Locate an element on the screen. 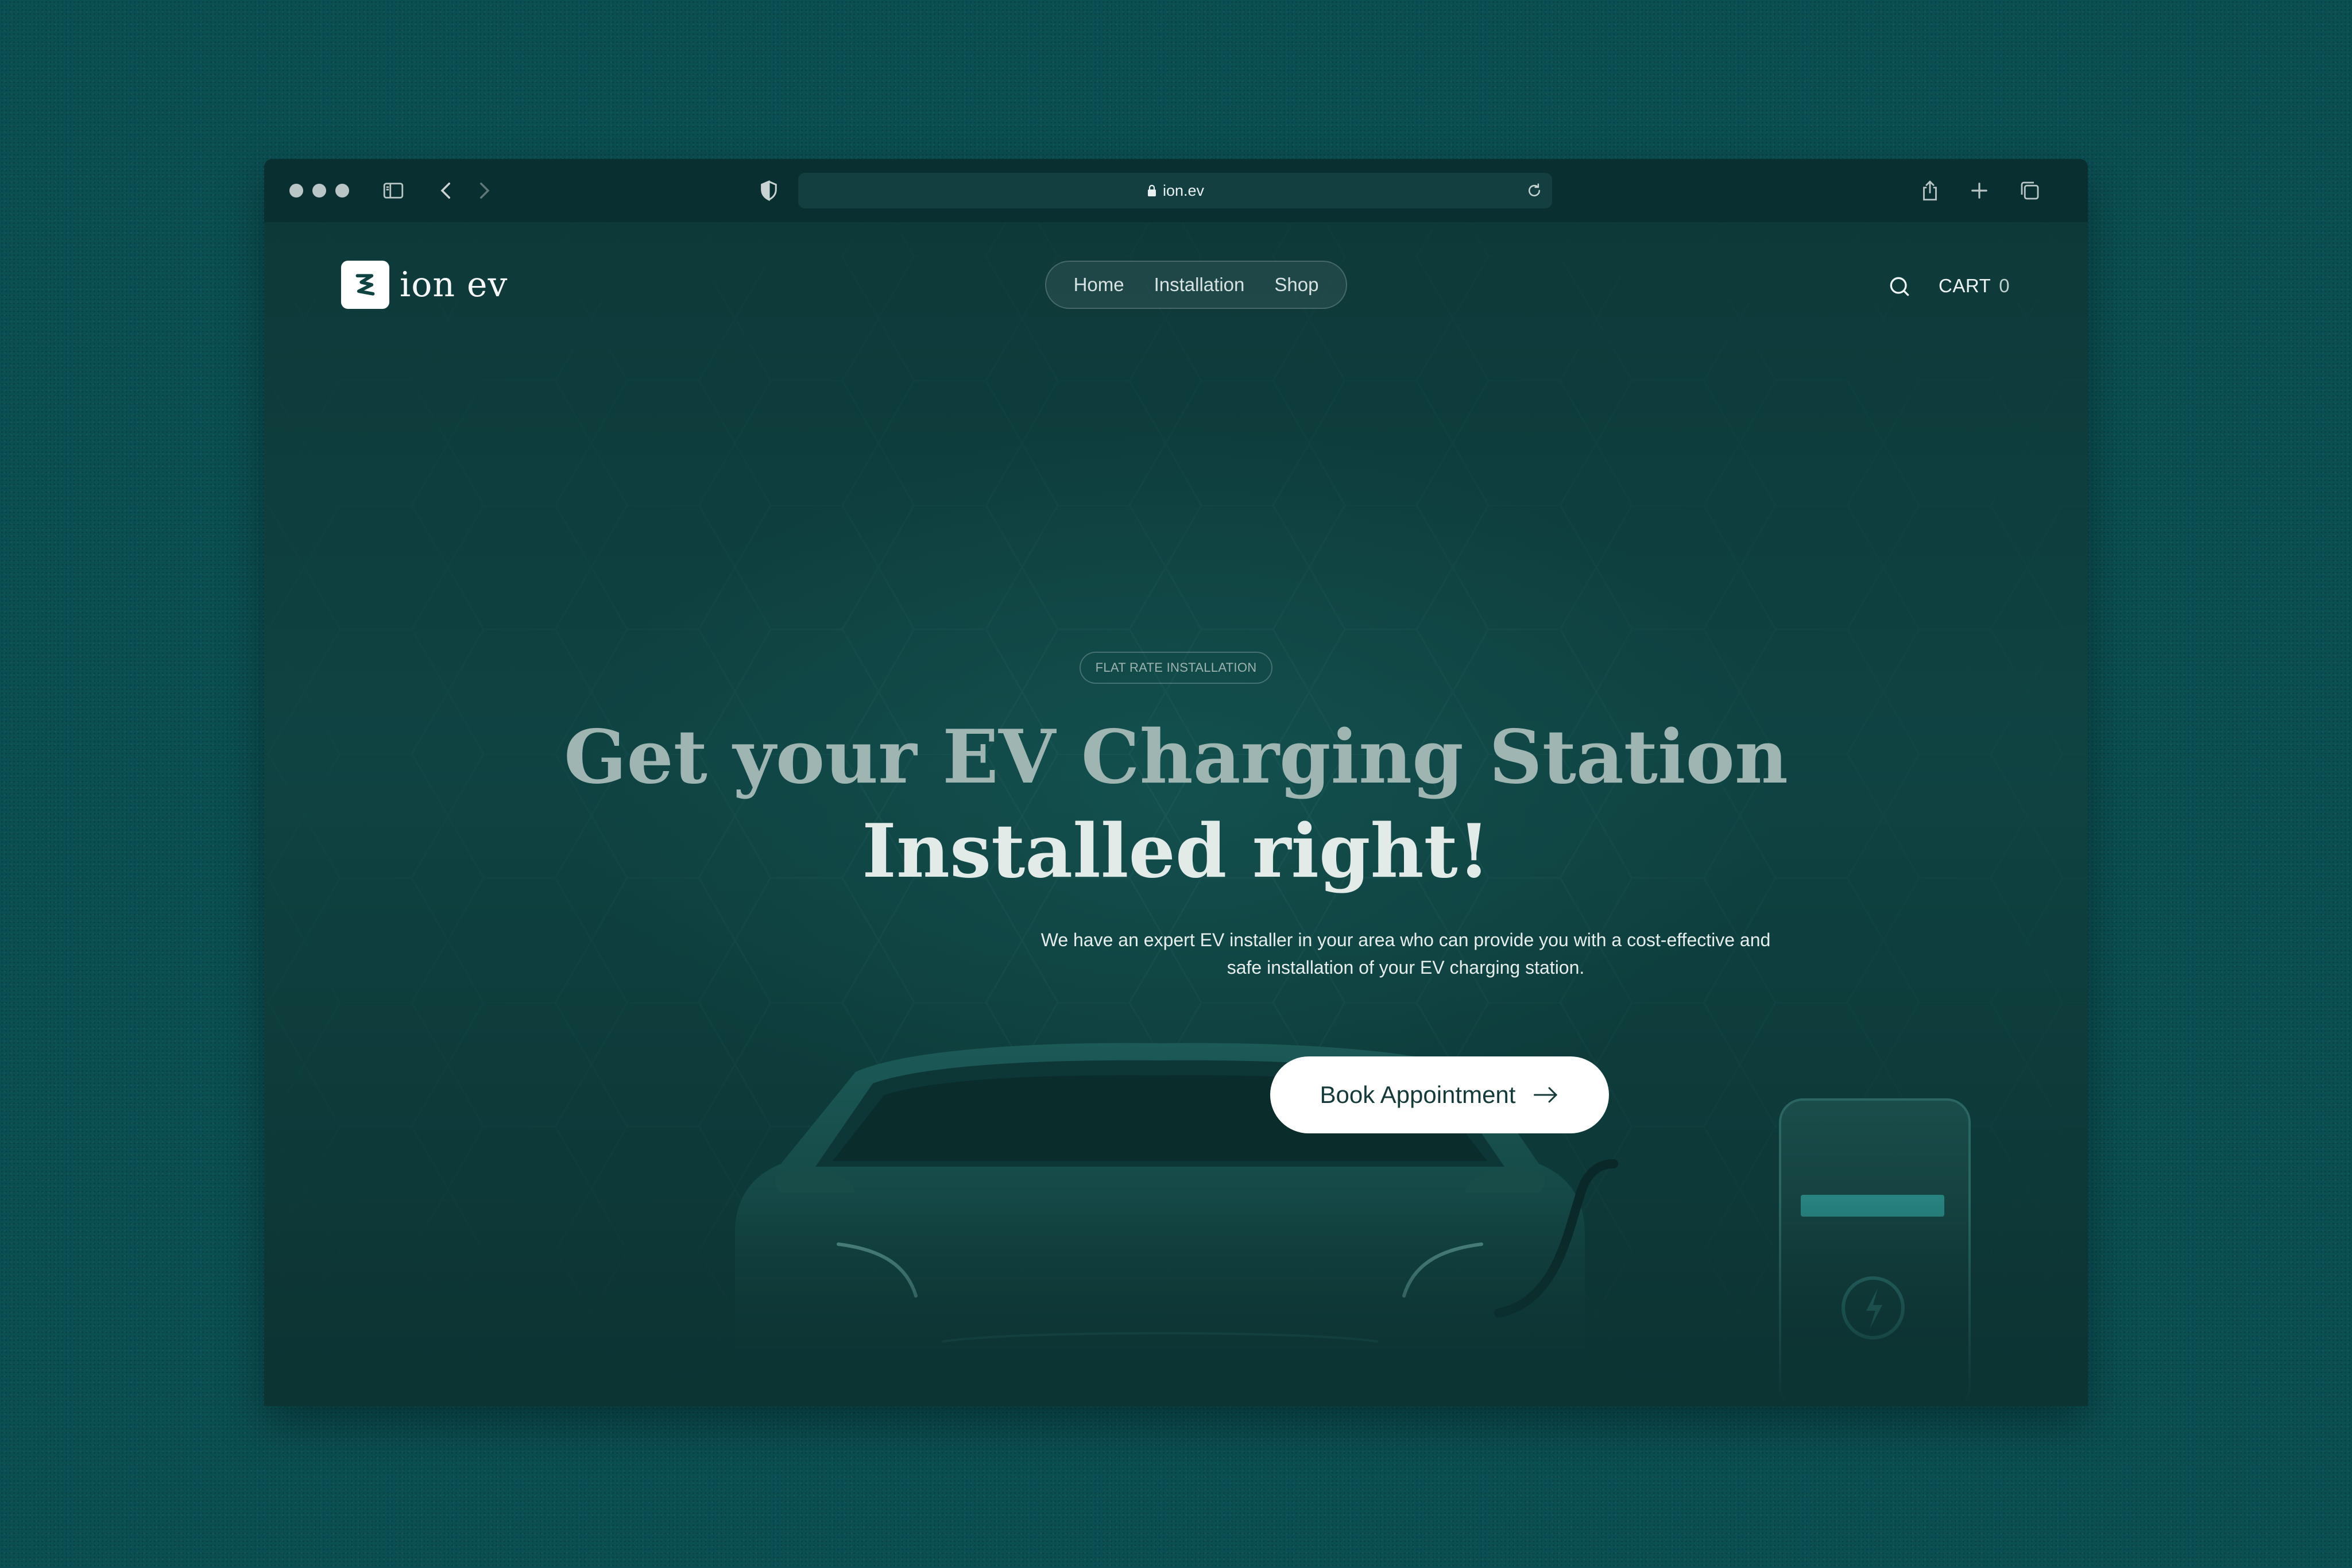 The image size is (2352, 1568). address-bar: ion.ev is located at coordinates (1175, 191).